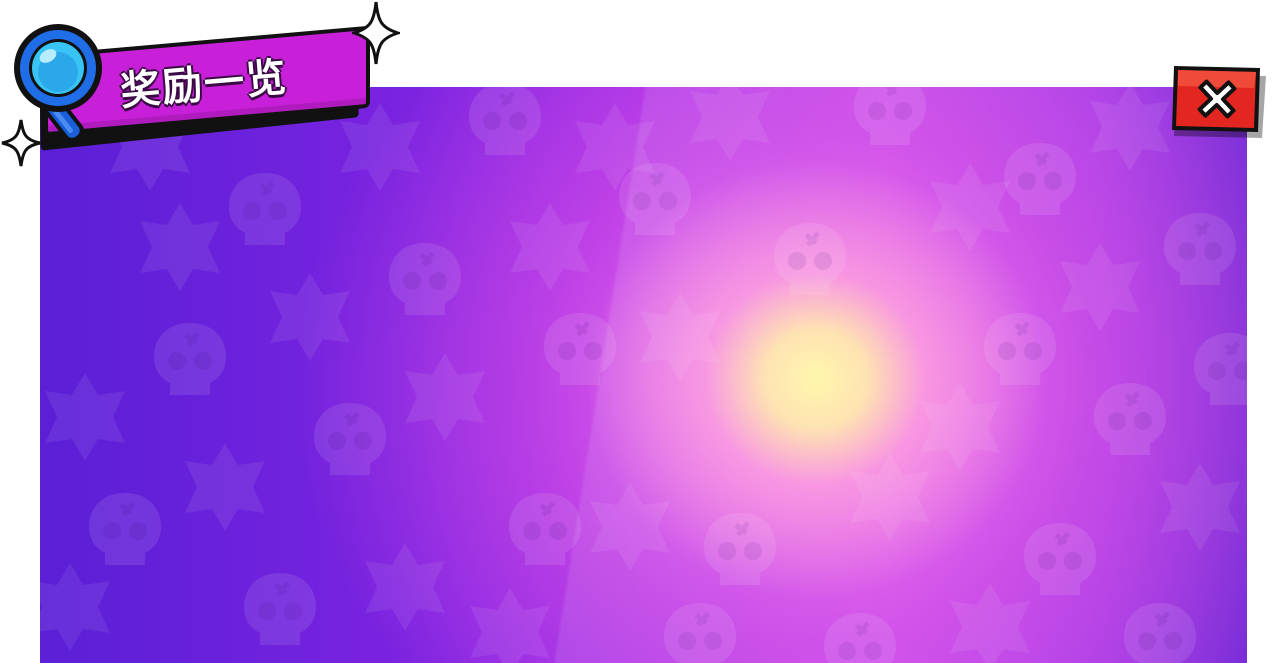 Image resolution: width=1277 pixels, height=663 pixels. What do you see at coordinates (1220, 102) in the screenshot?
I see `close-button` at bounding box center [1220, 102].